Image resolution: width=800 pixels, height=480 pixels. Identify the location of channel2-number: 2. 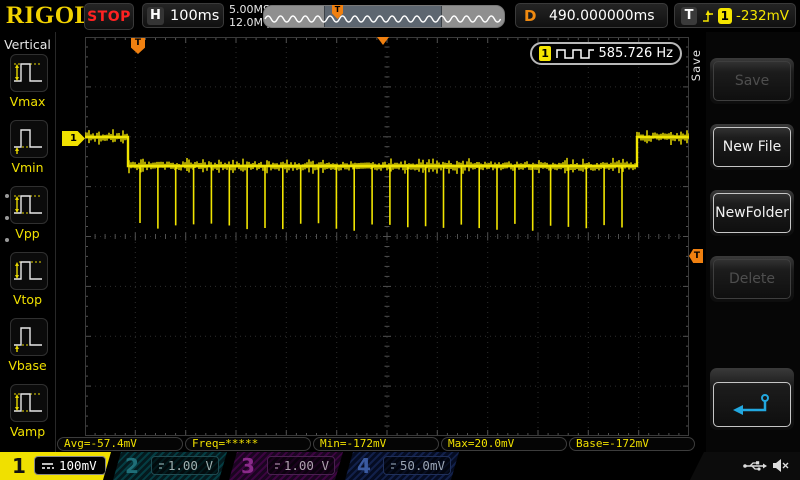
(132, 466).